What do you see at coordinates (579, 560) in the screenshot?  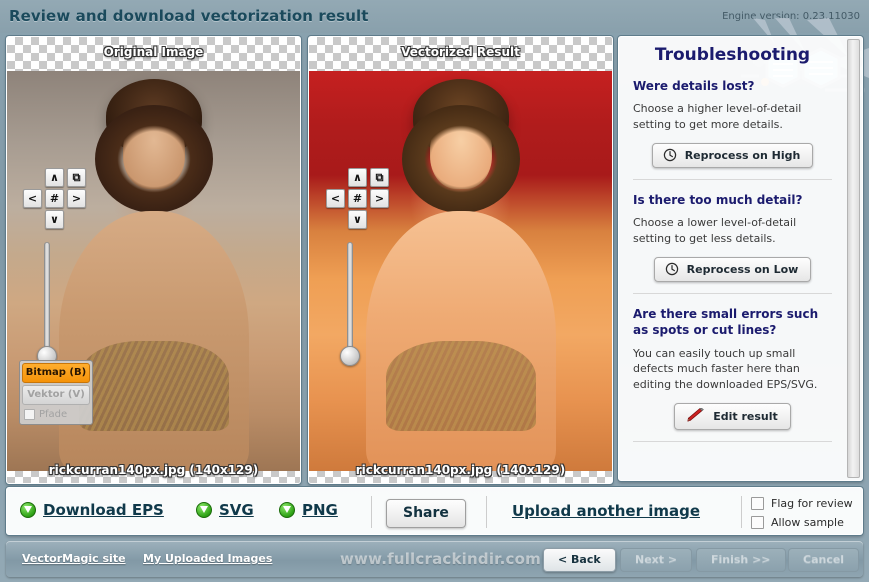 I see `back-button: < Back` at bounding box center [579, 560].